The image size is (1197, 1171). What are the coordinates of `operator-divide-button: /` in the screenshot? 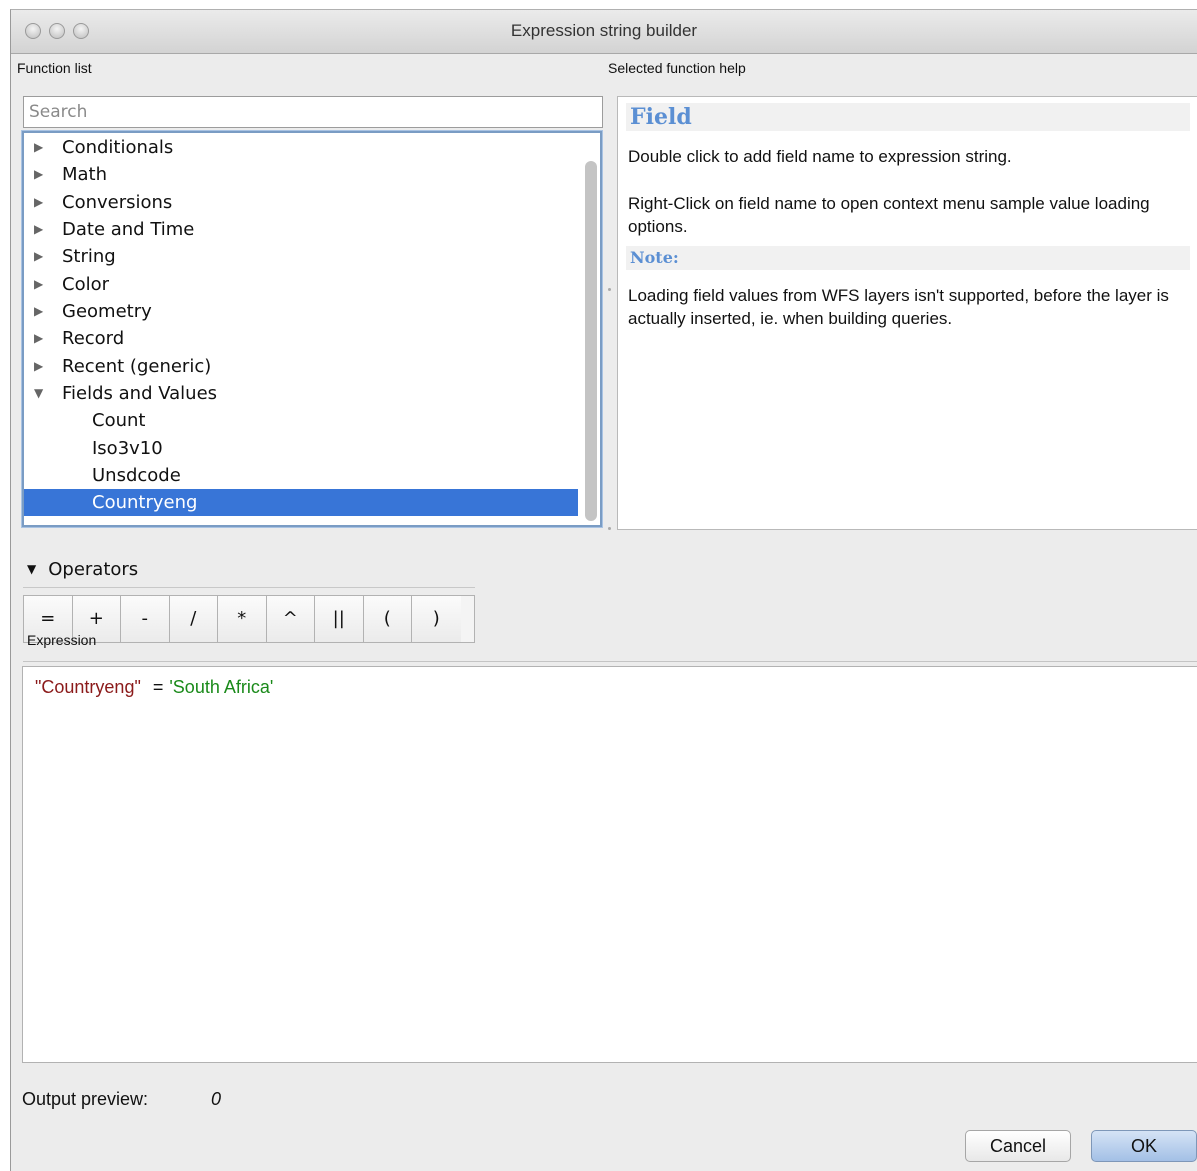 It's located at (193, 619).